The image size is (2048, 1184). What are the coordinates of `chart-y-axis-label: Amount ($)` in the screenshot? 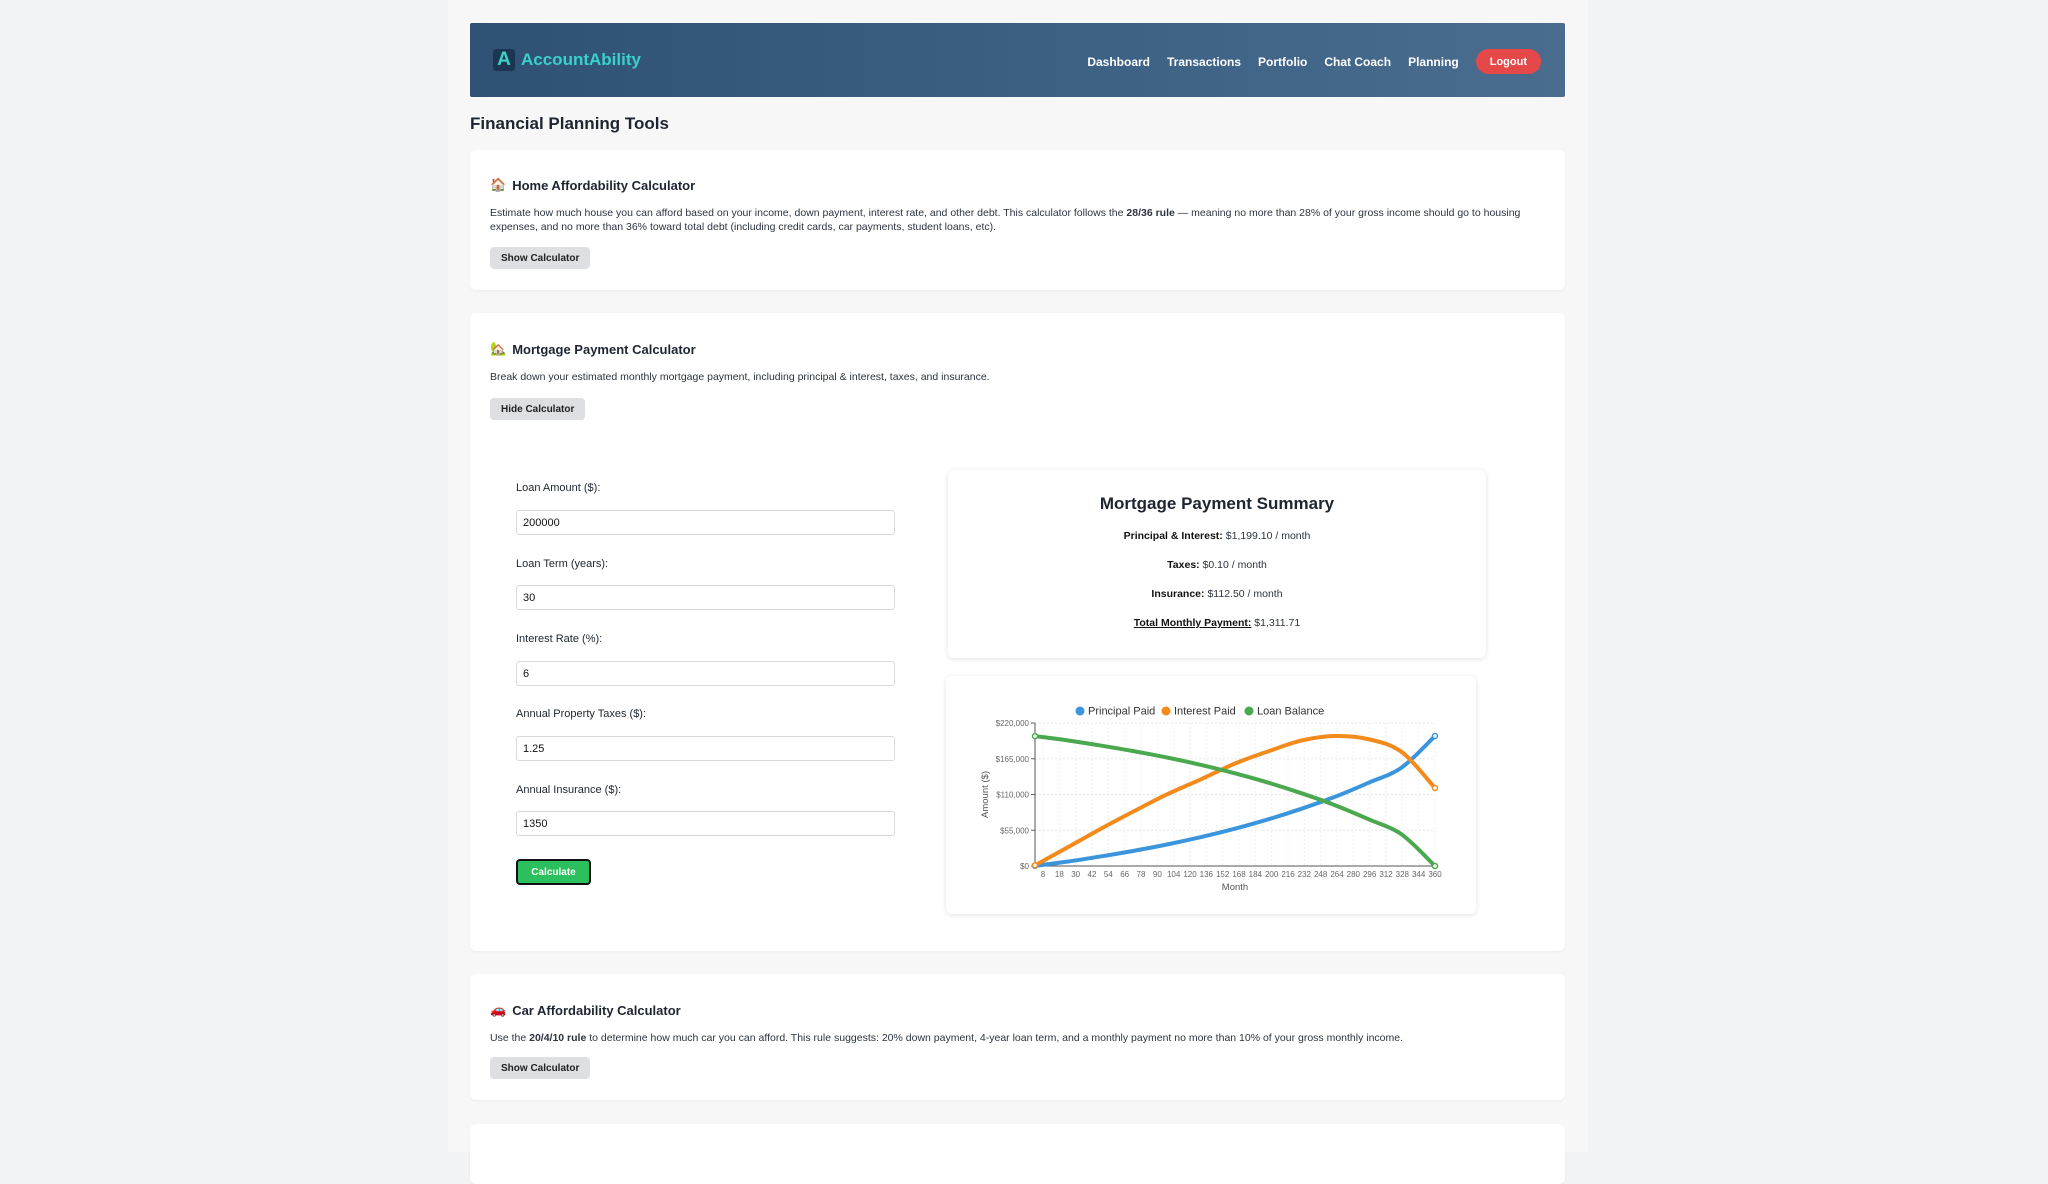 It's located at (985, 794).